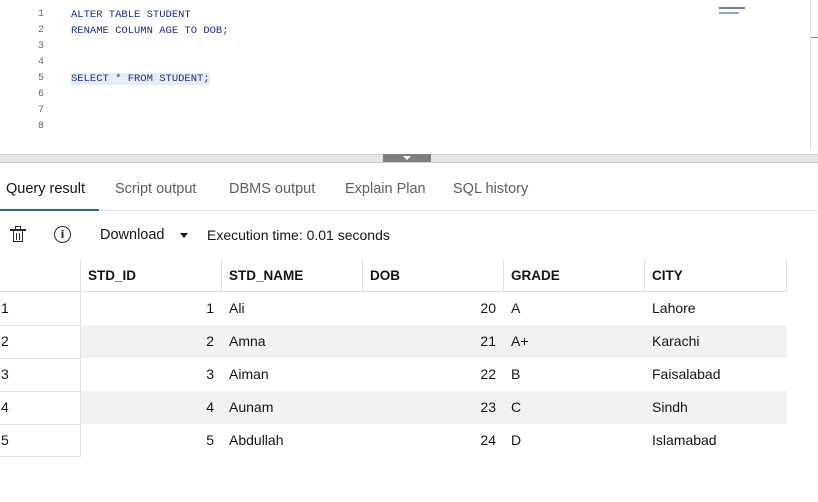  I want to click on splitter-handle, so click(407, 158).